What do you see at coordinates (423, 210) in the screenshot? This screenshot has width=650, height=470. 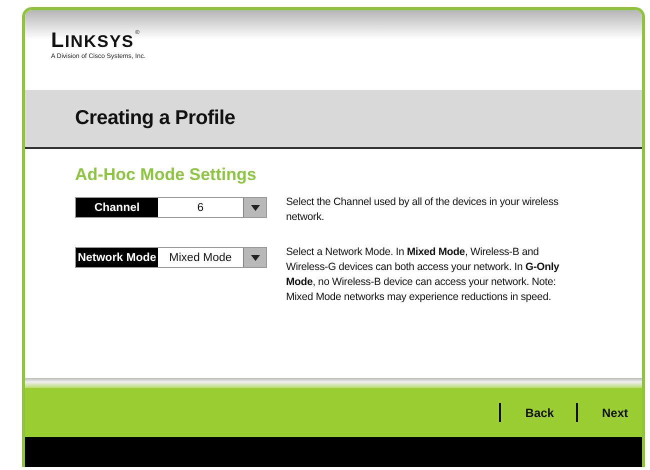 I see `setting-description: Select the Channel used by all of the devices in your wireless network.` at bounding box center [423, 210].